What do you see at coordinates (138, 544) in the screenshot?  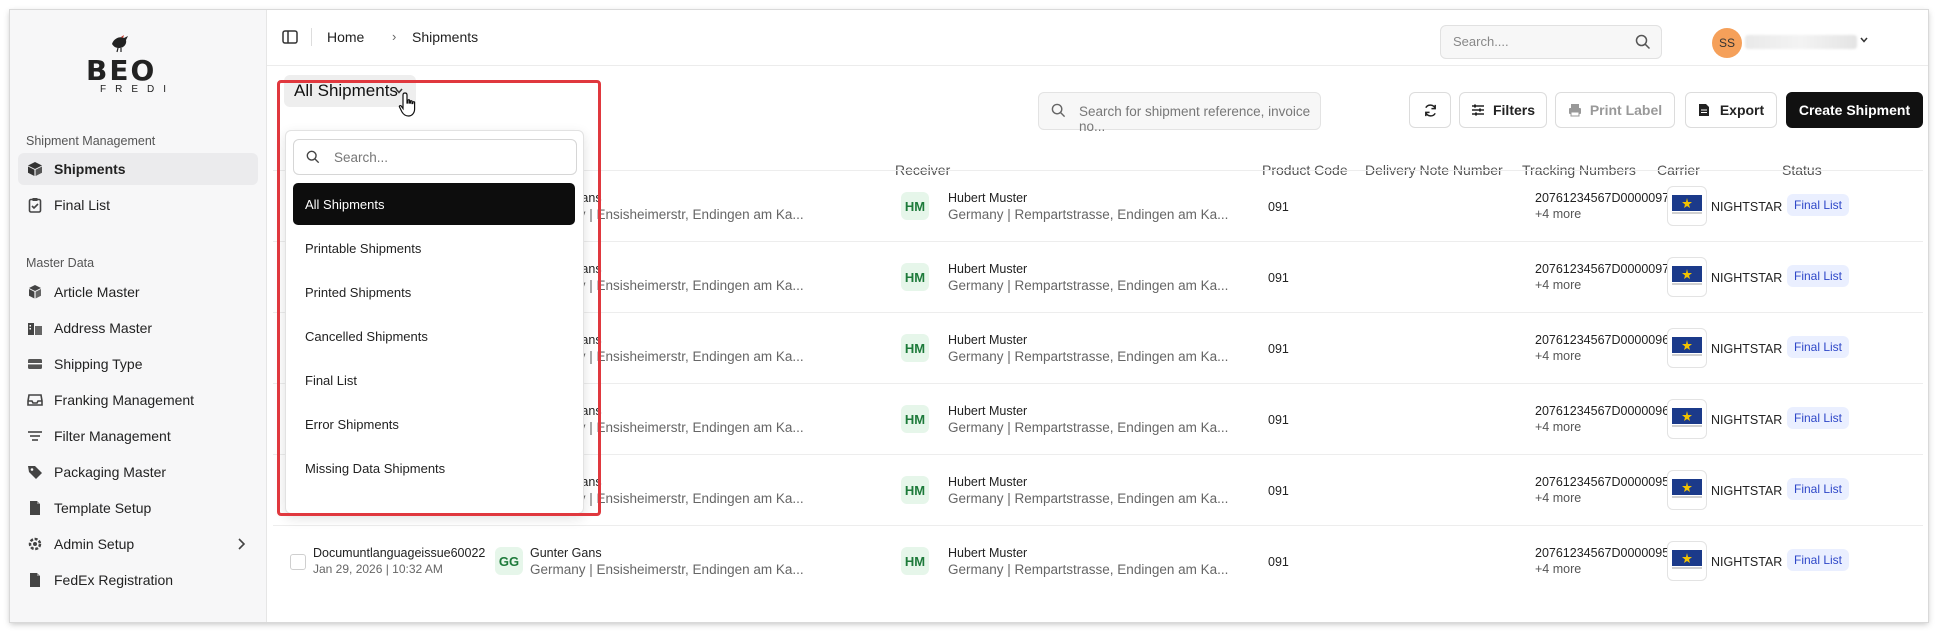 I see `sidebar-item-admin-setup: Admin Setup` at bounding box center [138, 544].